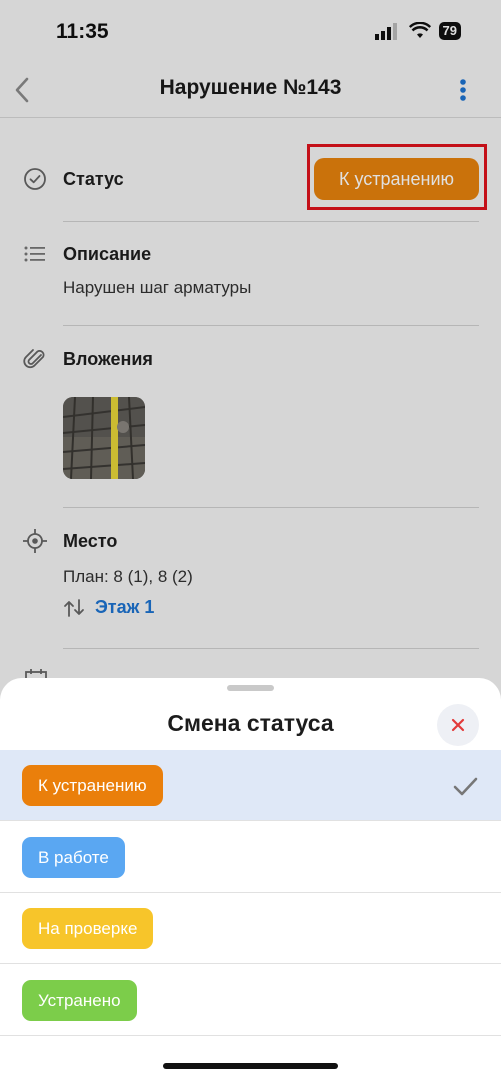 The height and width of the screenshot is (1079, 501). Describe the element at coordinates (250, 785) in the screenshot. I see `status-option-row: К устранению` at that location.